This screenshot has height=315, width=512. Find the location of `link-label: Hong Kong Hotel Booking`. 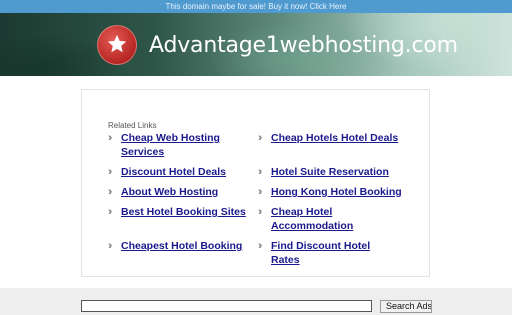

link-label: Hong Kong Hotel Booking is located at coordinates (336, 192).